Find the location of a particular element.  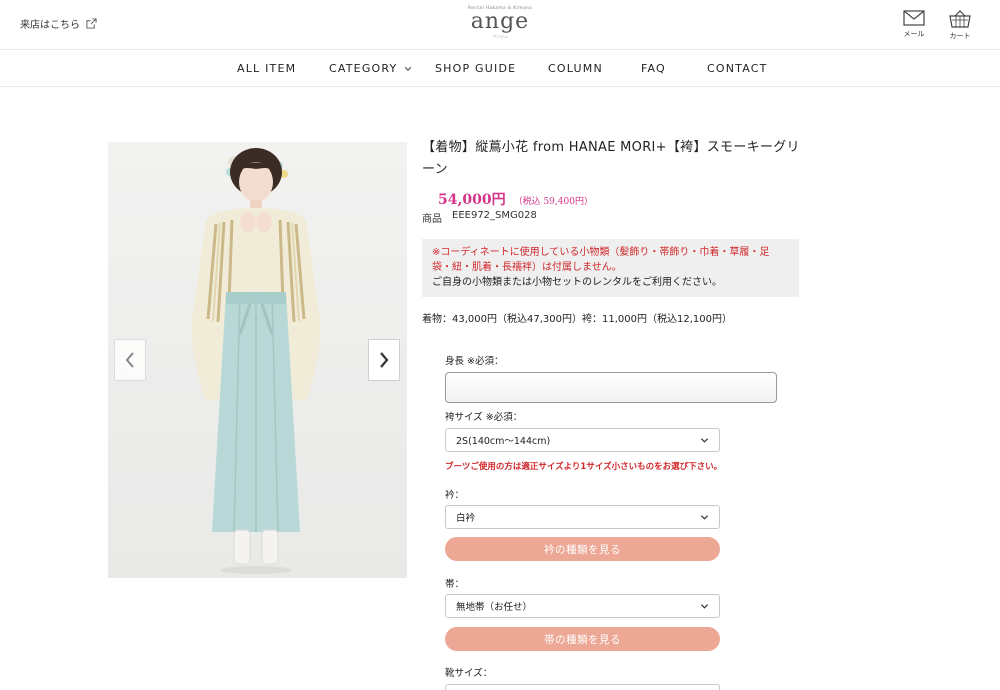

hakama-size-select: 2S(140cm～144cm) is located at coordinates (582, 440).